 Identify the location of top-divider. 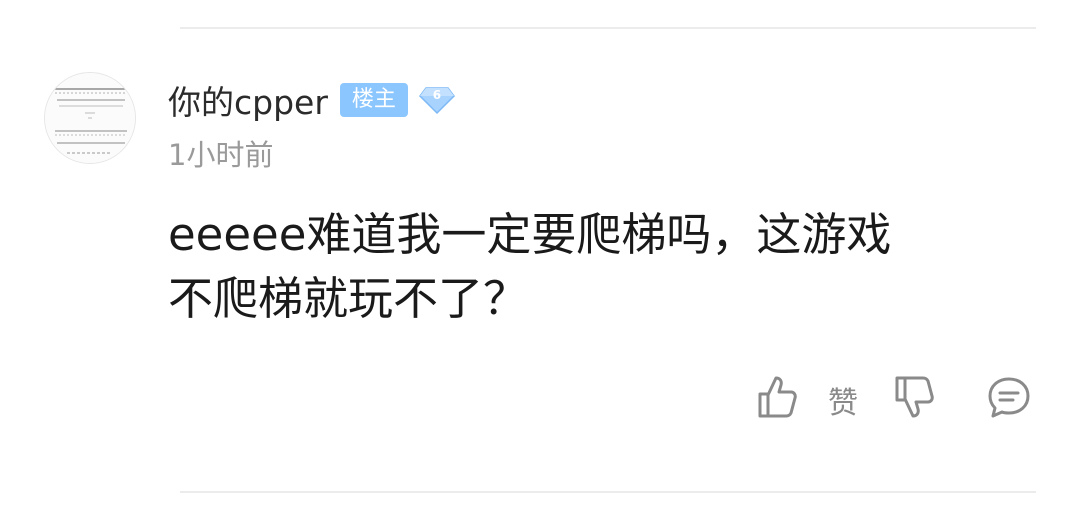
(608, 28).